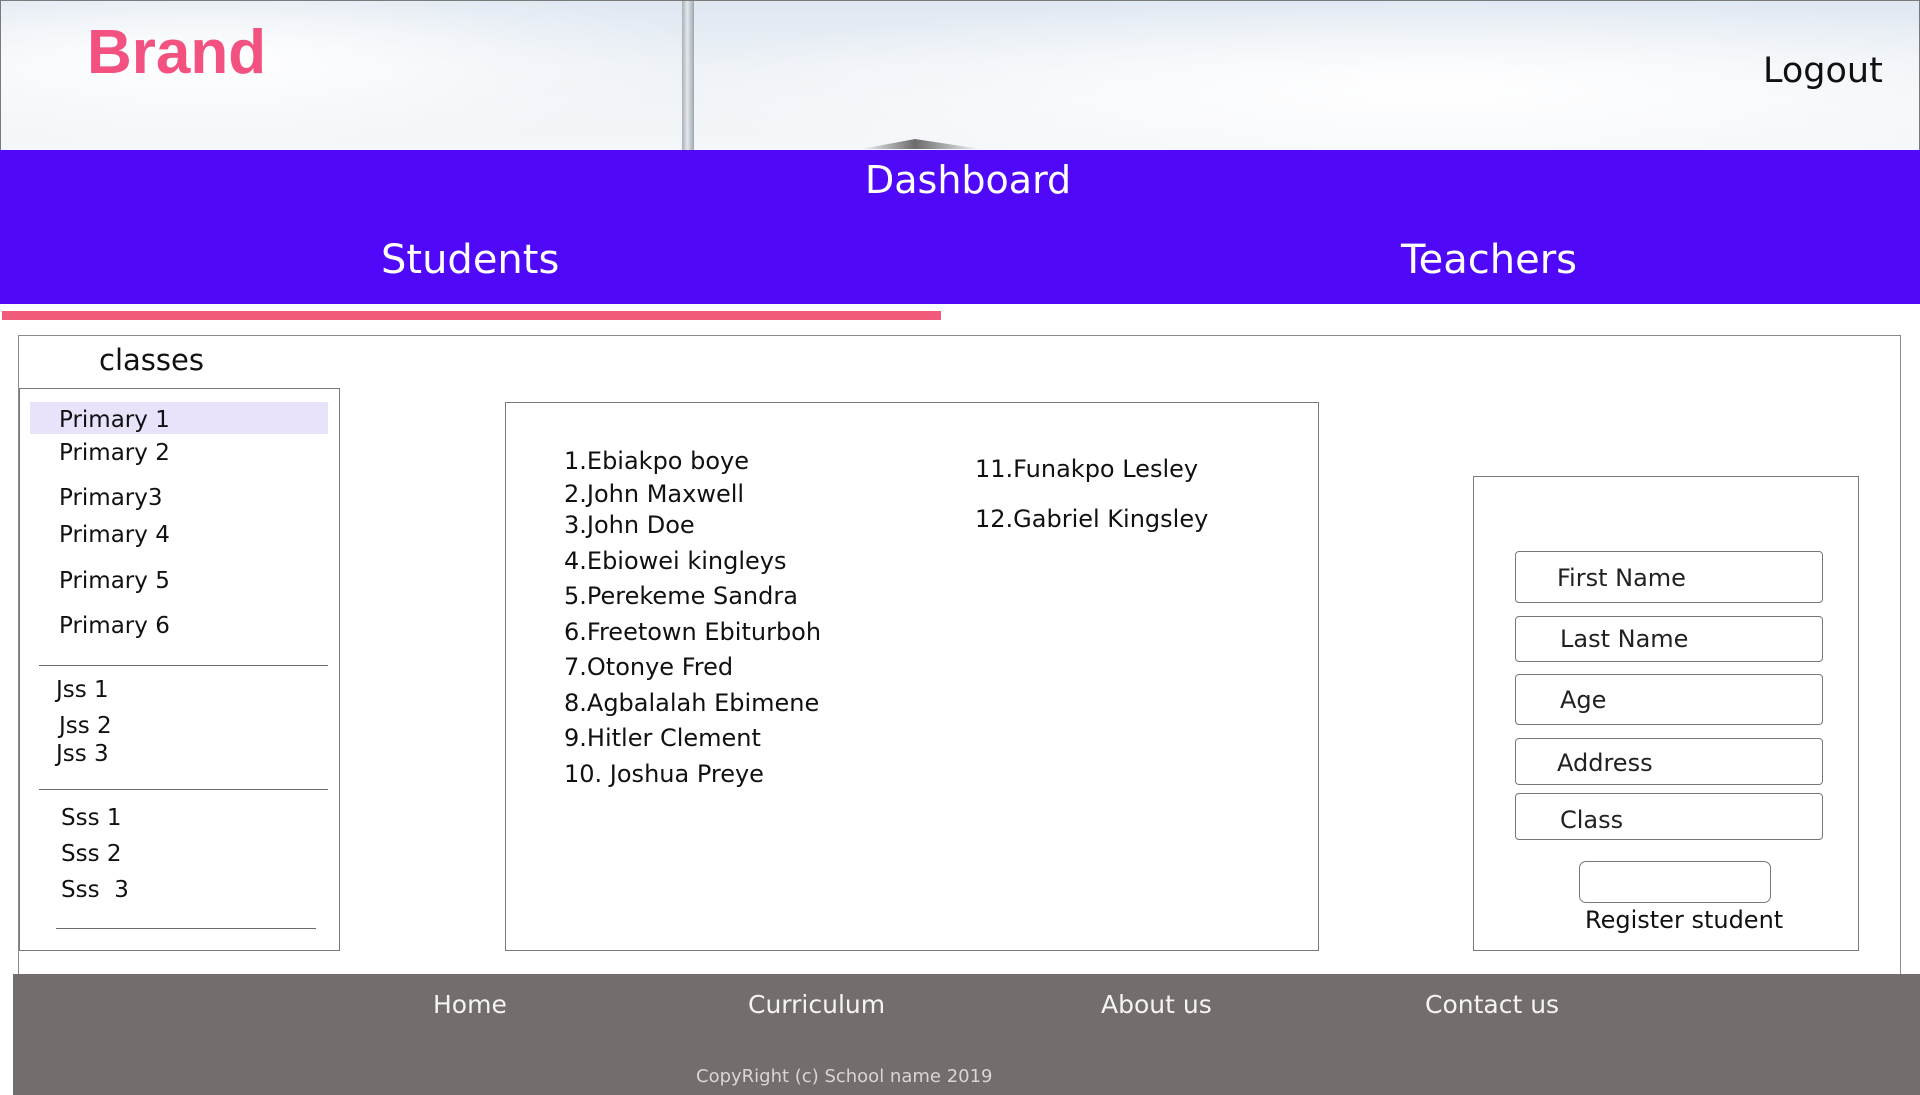 Image resolution: width=1920 pixels, height=1095 pixels. What do you see at coordinates (1675, 882) in the screenshot?
I see `register-student-button` at bounding box center [1675, 882].